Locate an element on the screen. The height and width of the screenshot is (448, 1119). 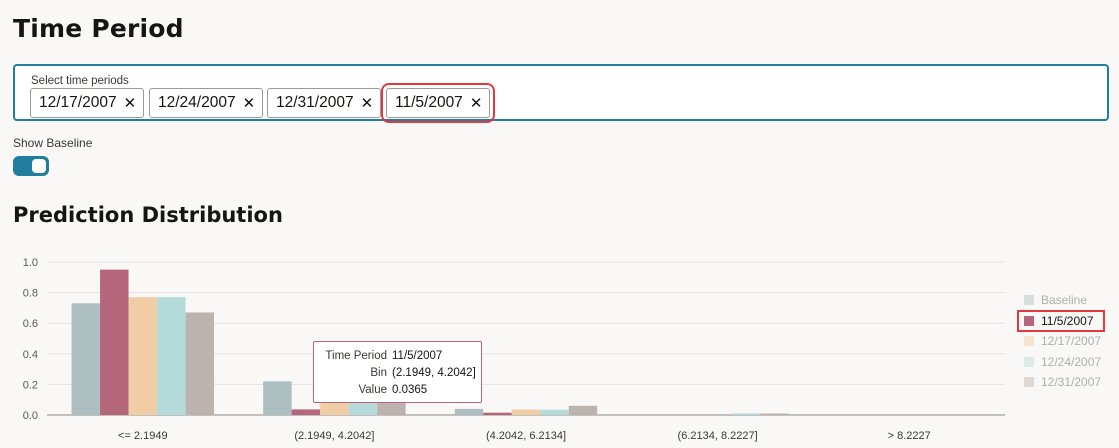
legend-item-12-31-2007: 12/31/2007 is located at coordinates (1061, 382).